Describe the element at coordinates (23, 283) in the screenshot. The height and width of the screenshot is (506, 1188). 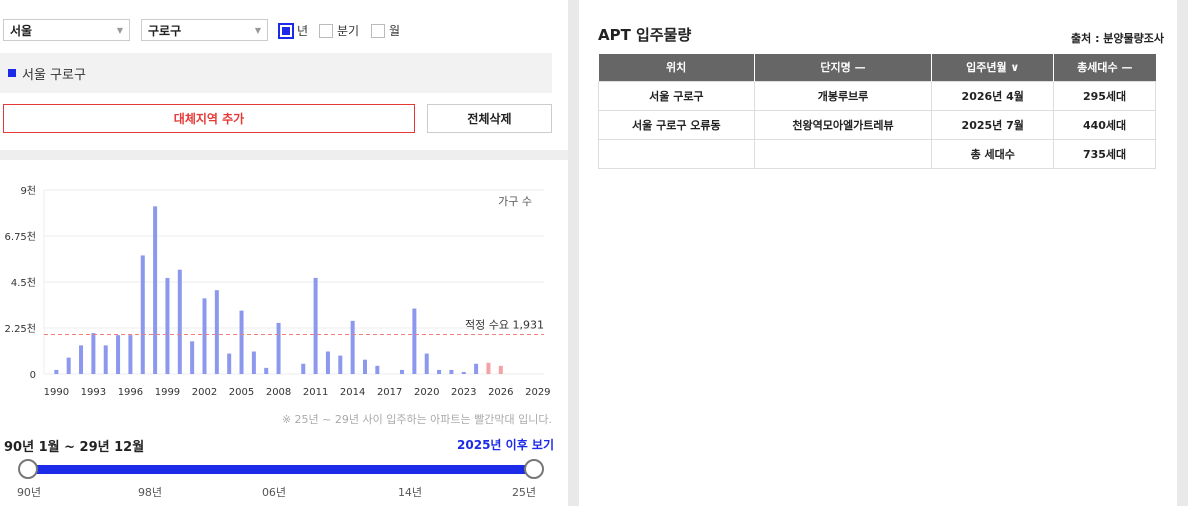
I see `y-tick-label: 4.5천` at that location.